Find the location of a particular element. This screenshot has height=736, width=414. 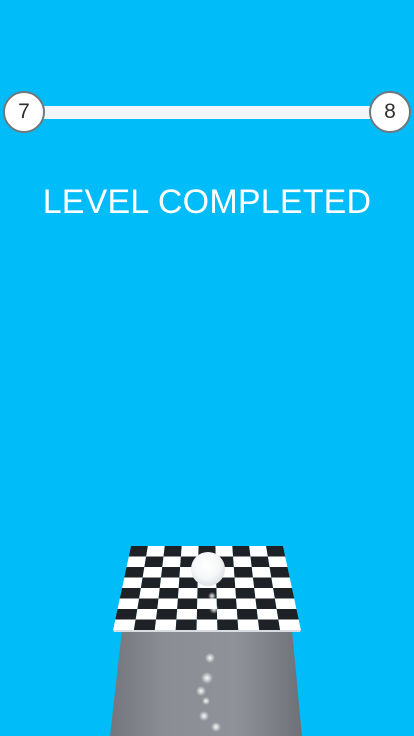

level-completed-title: LEVEL COMPLETED is located at coordinates (207, 202).